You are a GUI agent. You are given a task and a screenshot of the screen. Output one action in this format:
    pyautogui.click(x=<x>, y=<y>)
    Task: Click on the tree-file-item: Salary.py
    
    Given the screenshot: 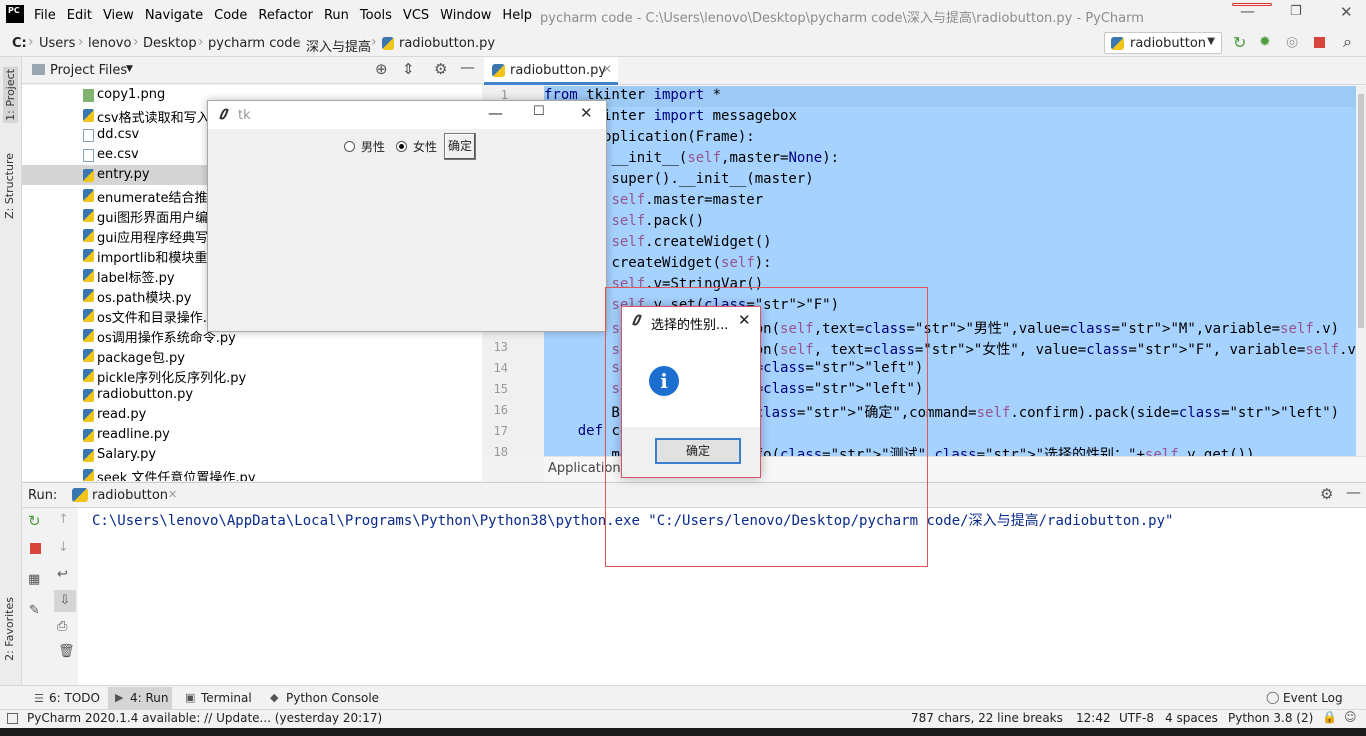 What is the action you would take?
    pyautogui.click(x=252, y=455)
    